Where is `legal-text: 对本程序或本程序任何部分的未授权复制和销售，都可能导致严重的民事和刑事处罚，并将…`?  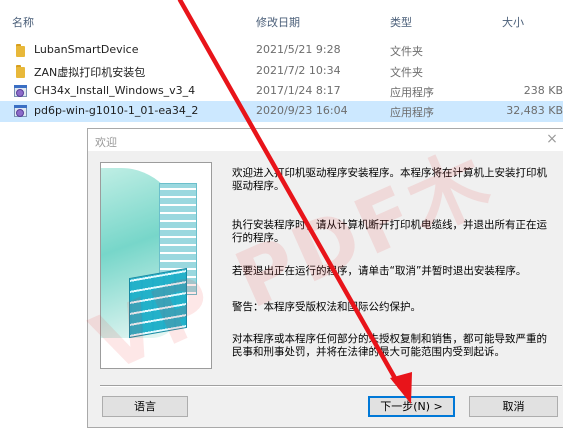 legal-text: 对本程序或本程序任何部分的未授权复制和销售，都可能导致严重的民事和刑事处罚，并将… is located at coordinates (389, 345).